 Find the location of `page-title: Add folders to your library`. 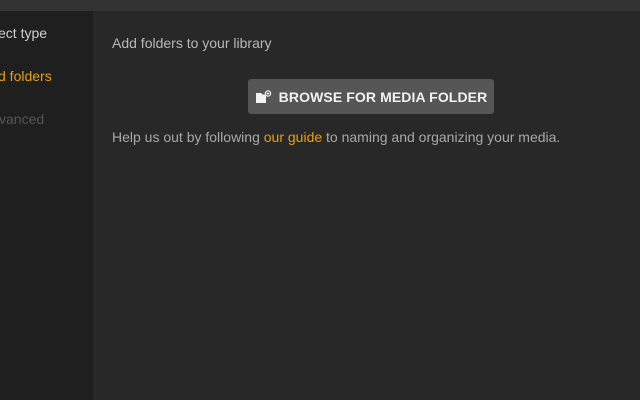

page-title: Add folders to your library is located at coordinates (192, 43).